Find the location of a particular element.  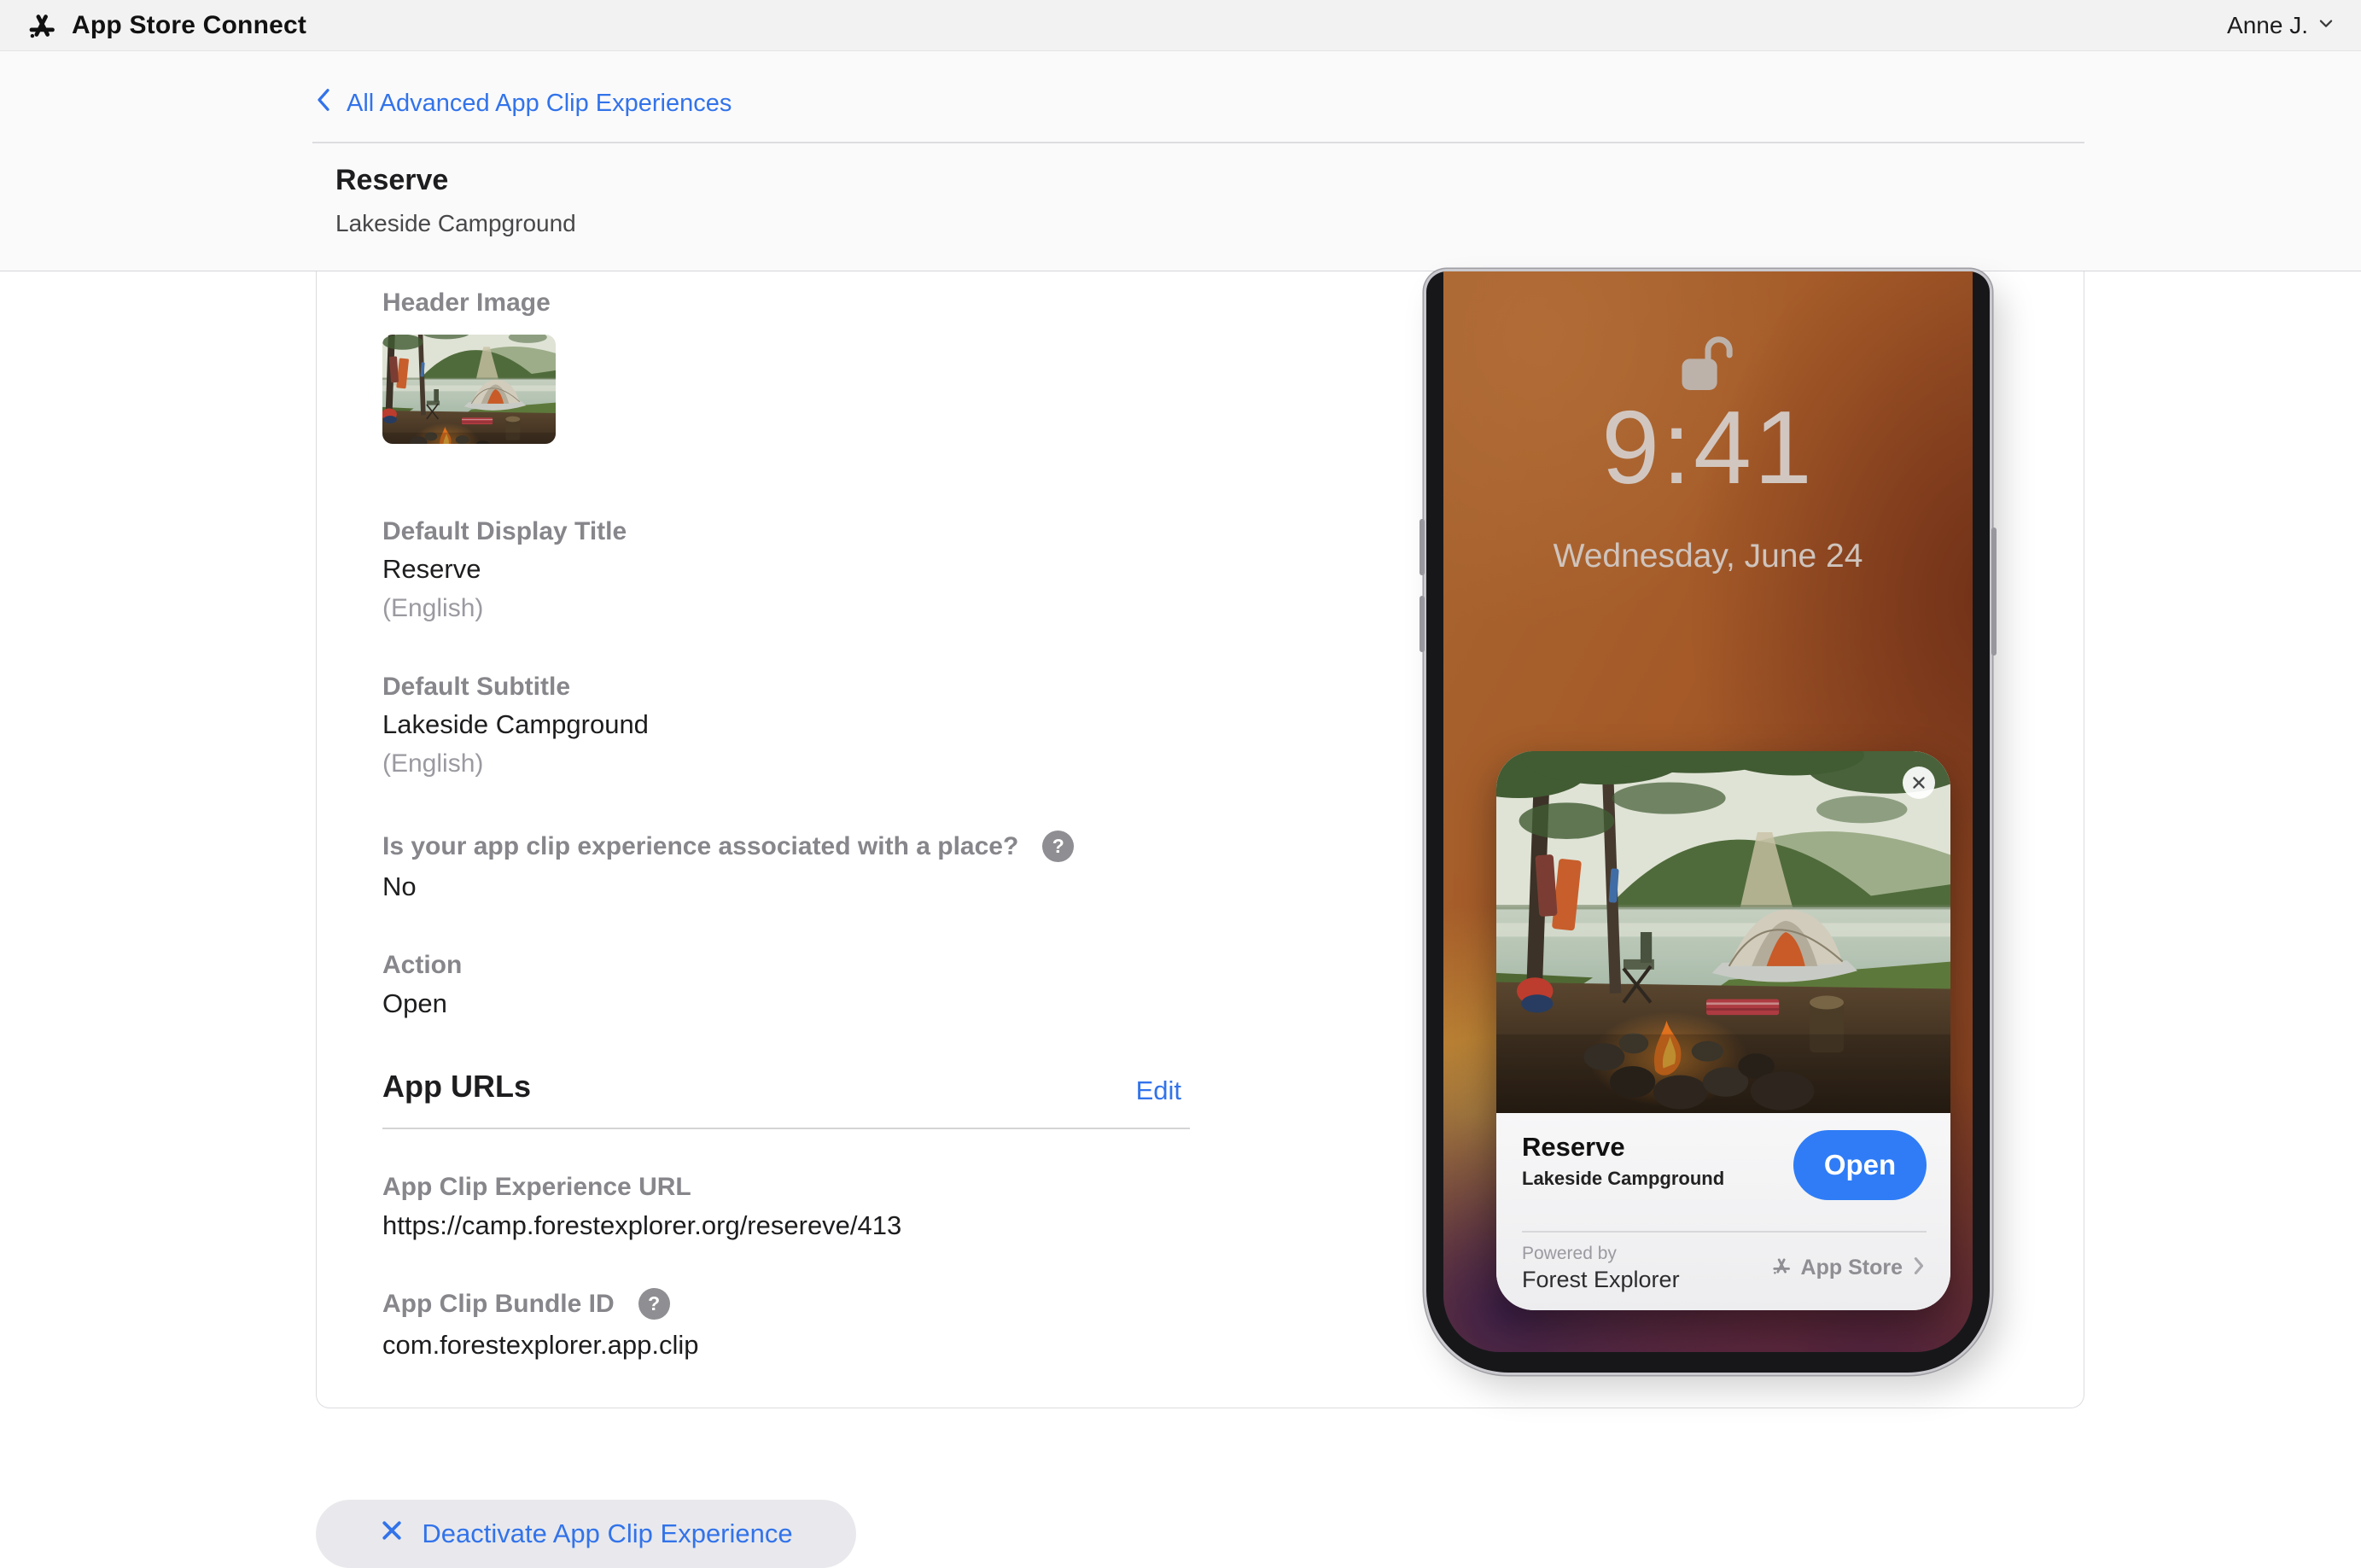

app-title: App Store Connect is located at coordinates (189, 24).